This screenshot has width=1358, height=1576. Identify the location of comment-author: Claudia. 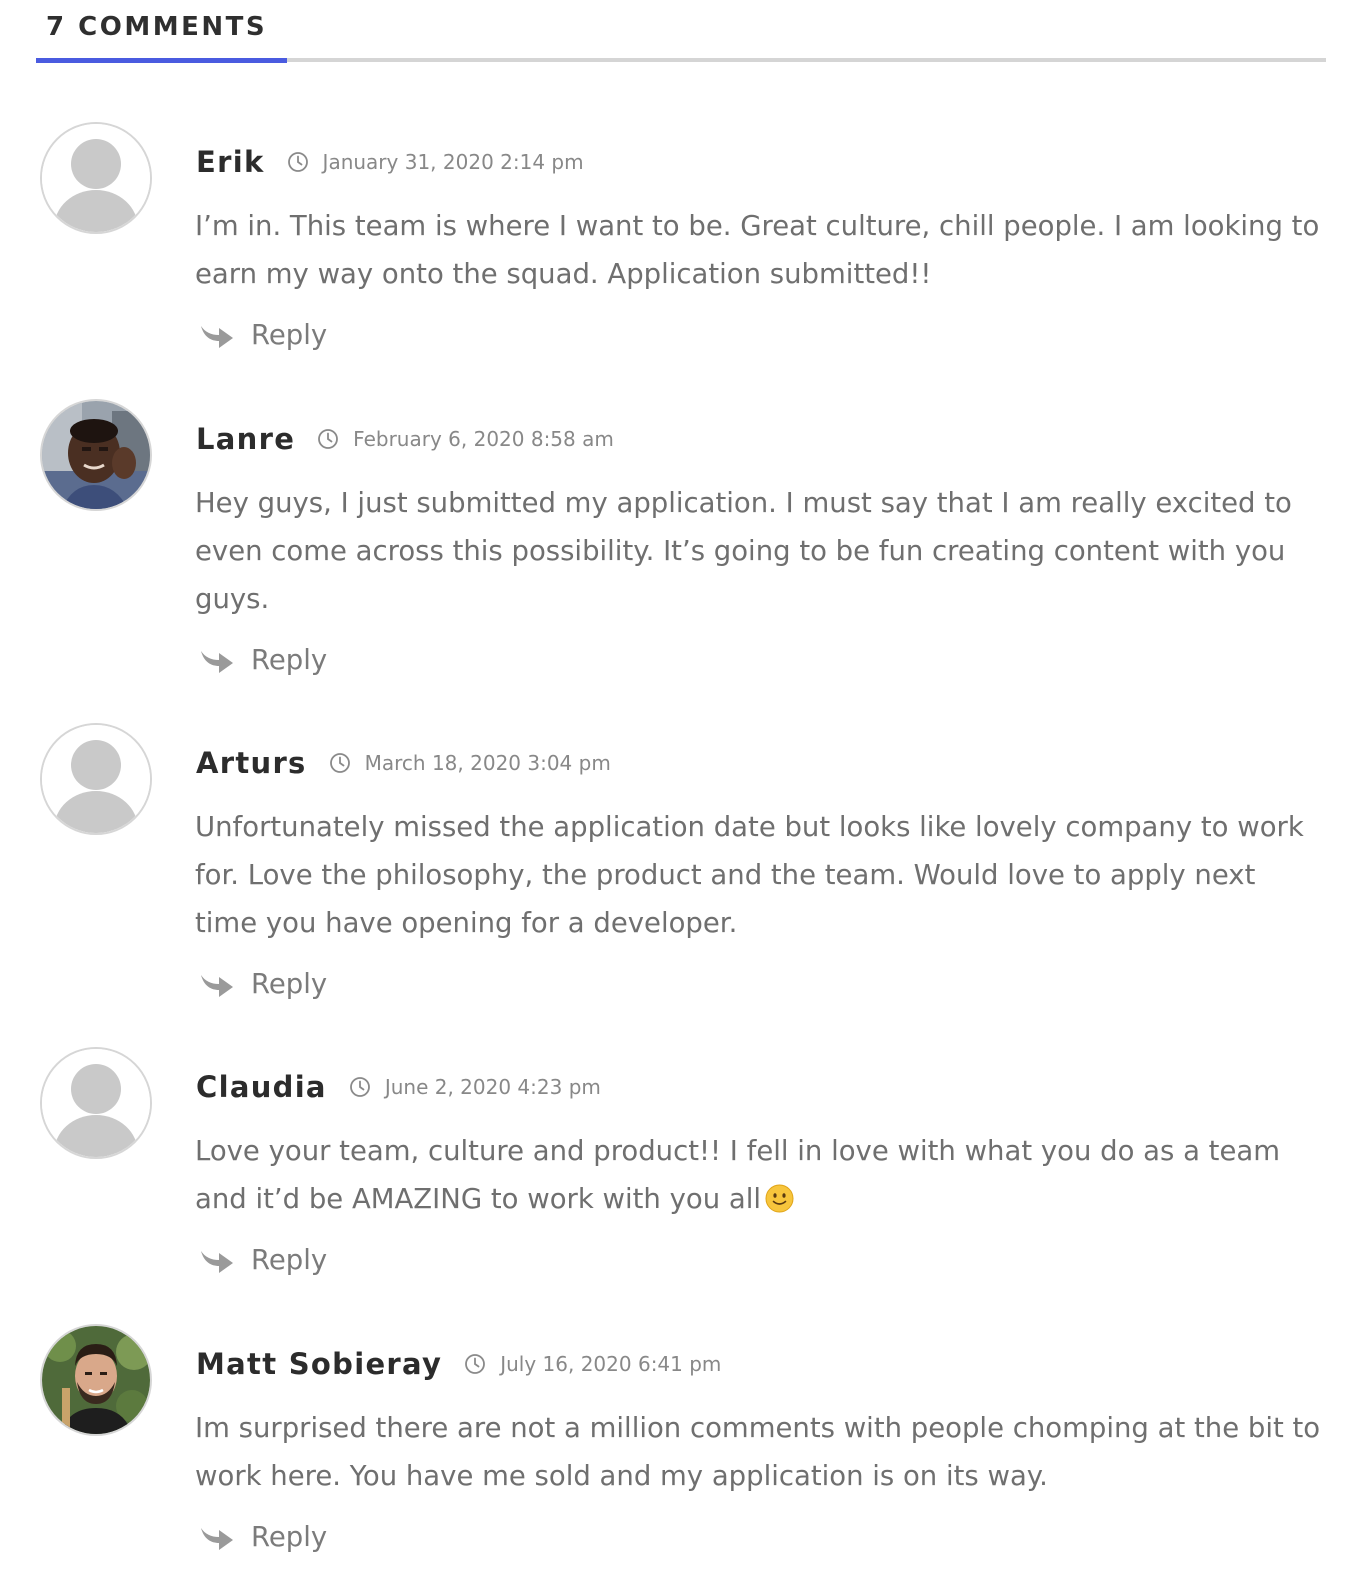
(261, 1087).